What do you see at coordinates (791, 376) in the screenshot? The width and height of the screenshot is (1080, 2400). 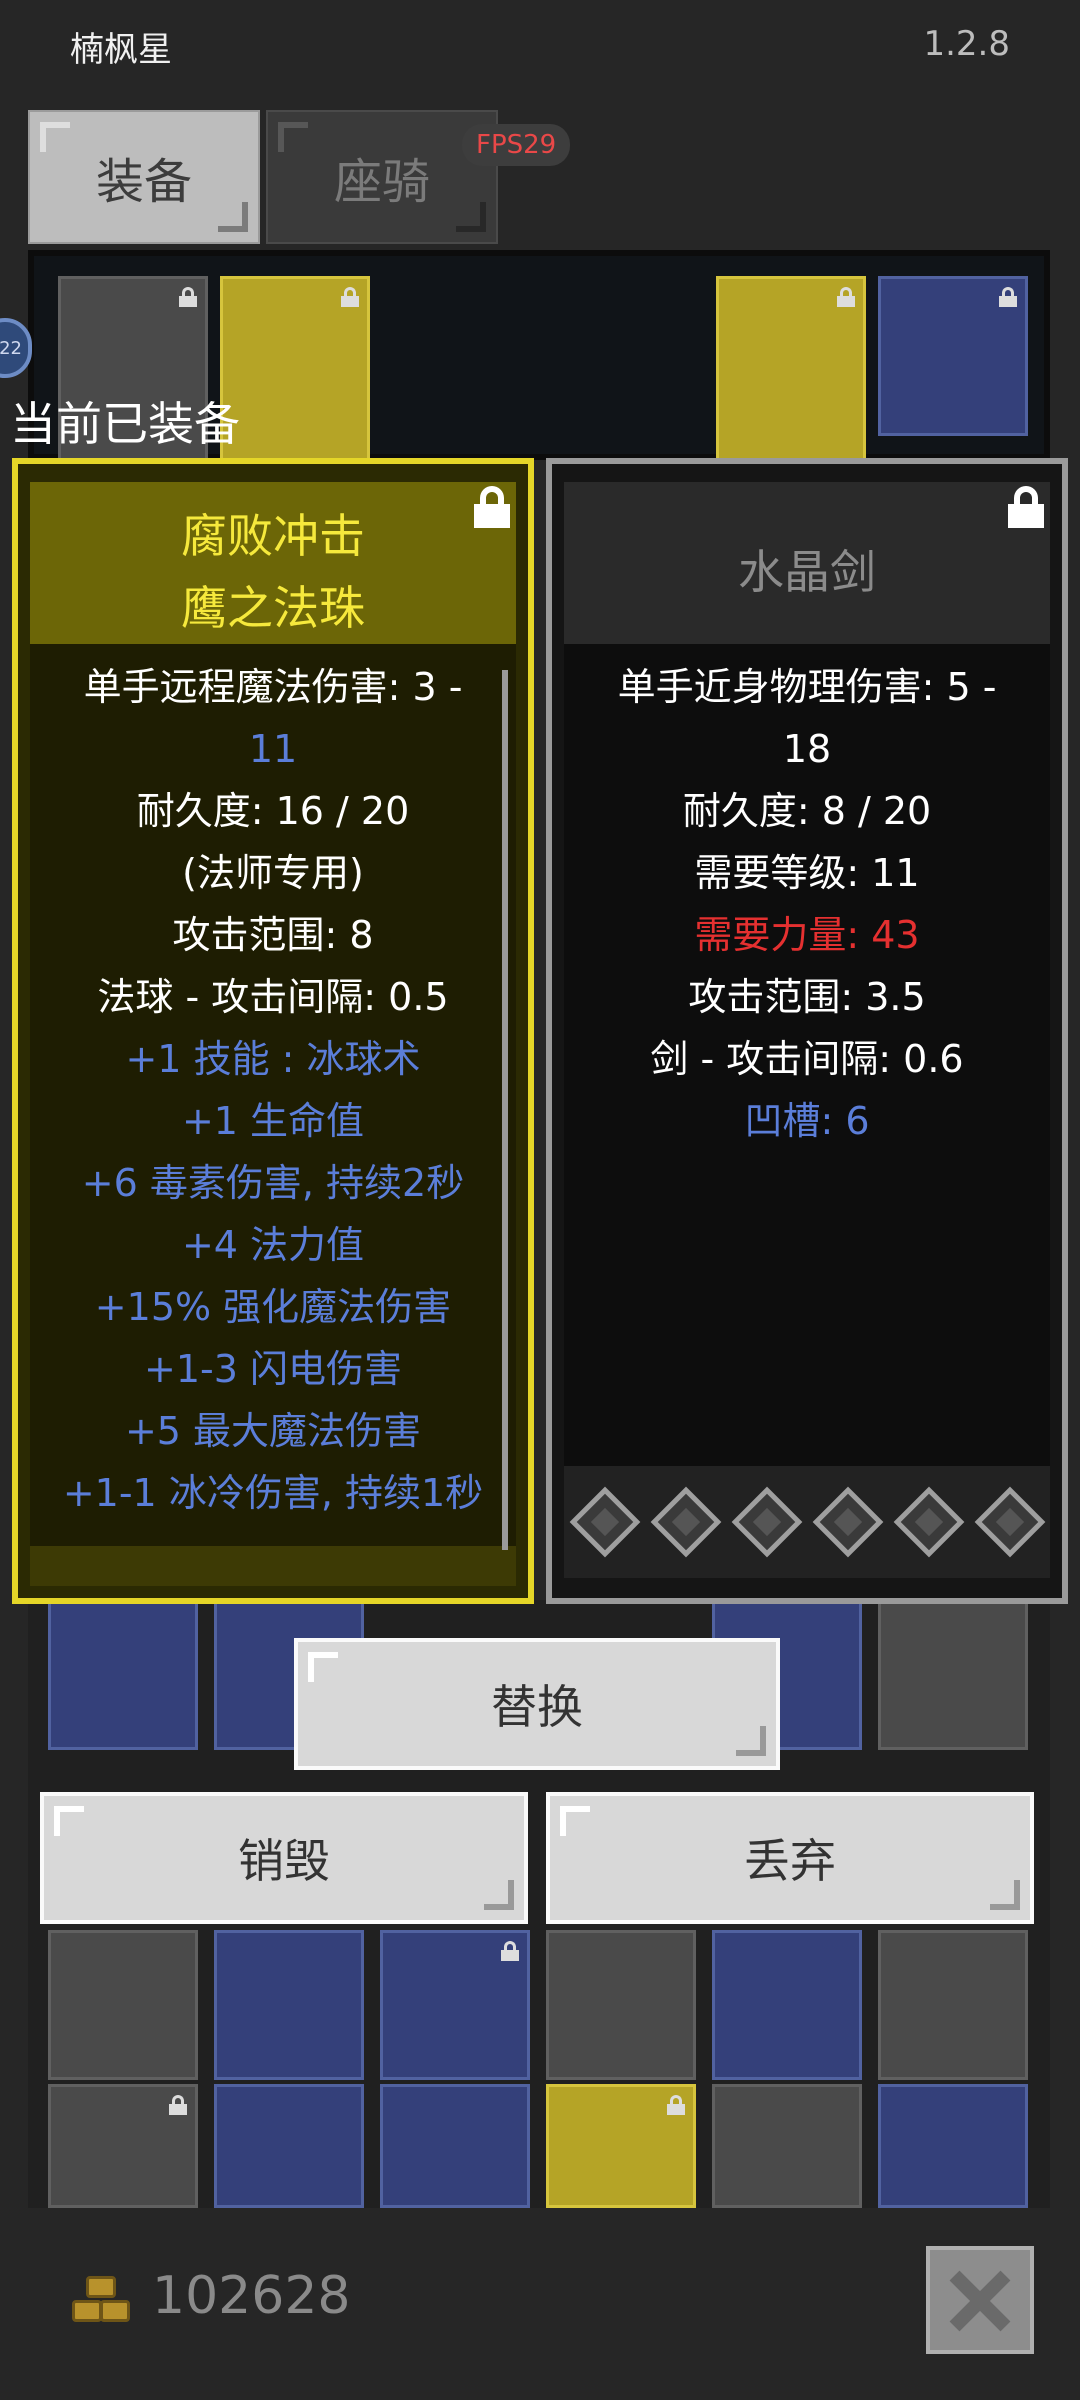 I see `equip-slot-armor` at bounding box center [791, 376].